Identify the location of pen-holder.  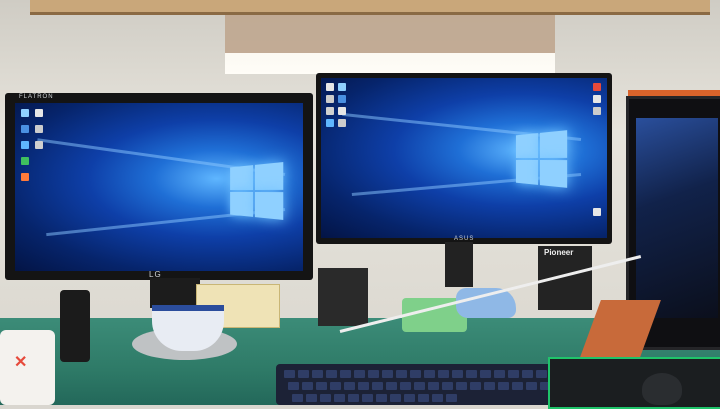
(343, 297).